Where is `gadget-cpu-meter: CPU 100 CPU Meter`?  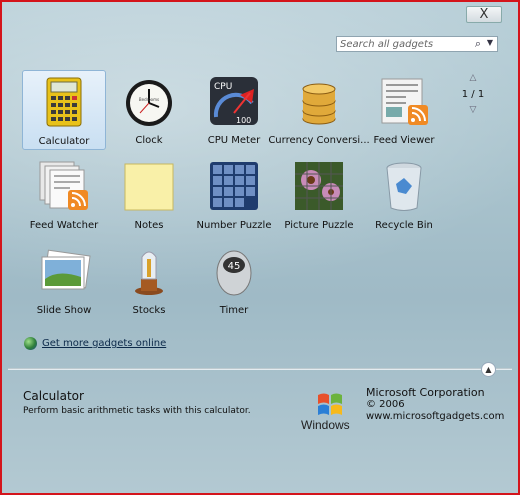
gadget-cpu-meter: CPU 100 CPU Meter is located at coordinates (234, 110).